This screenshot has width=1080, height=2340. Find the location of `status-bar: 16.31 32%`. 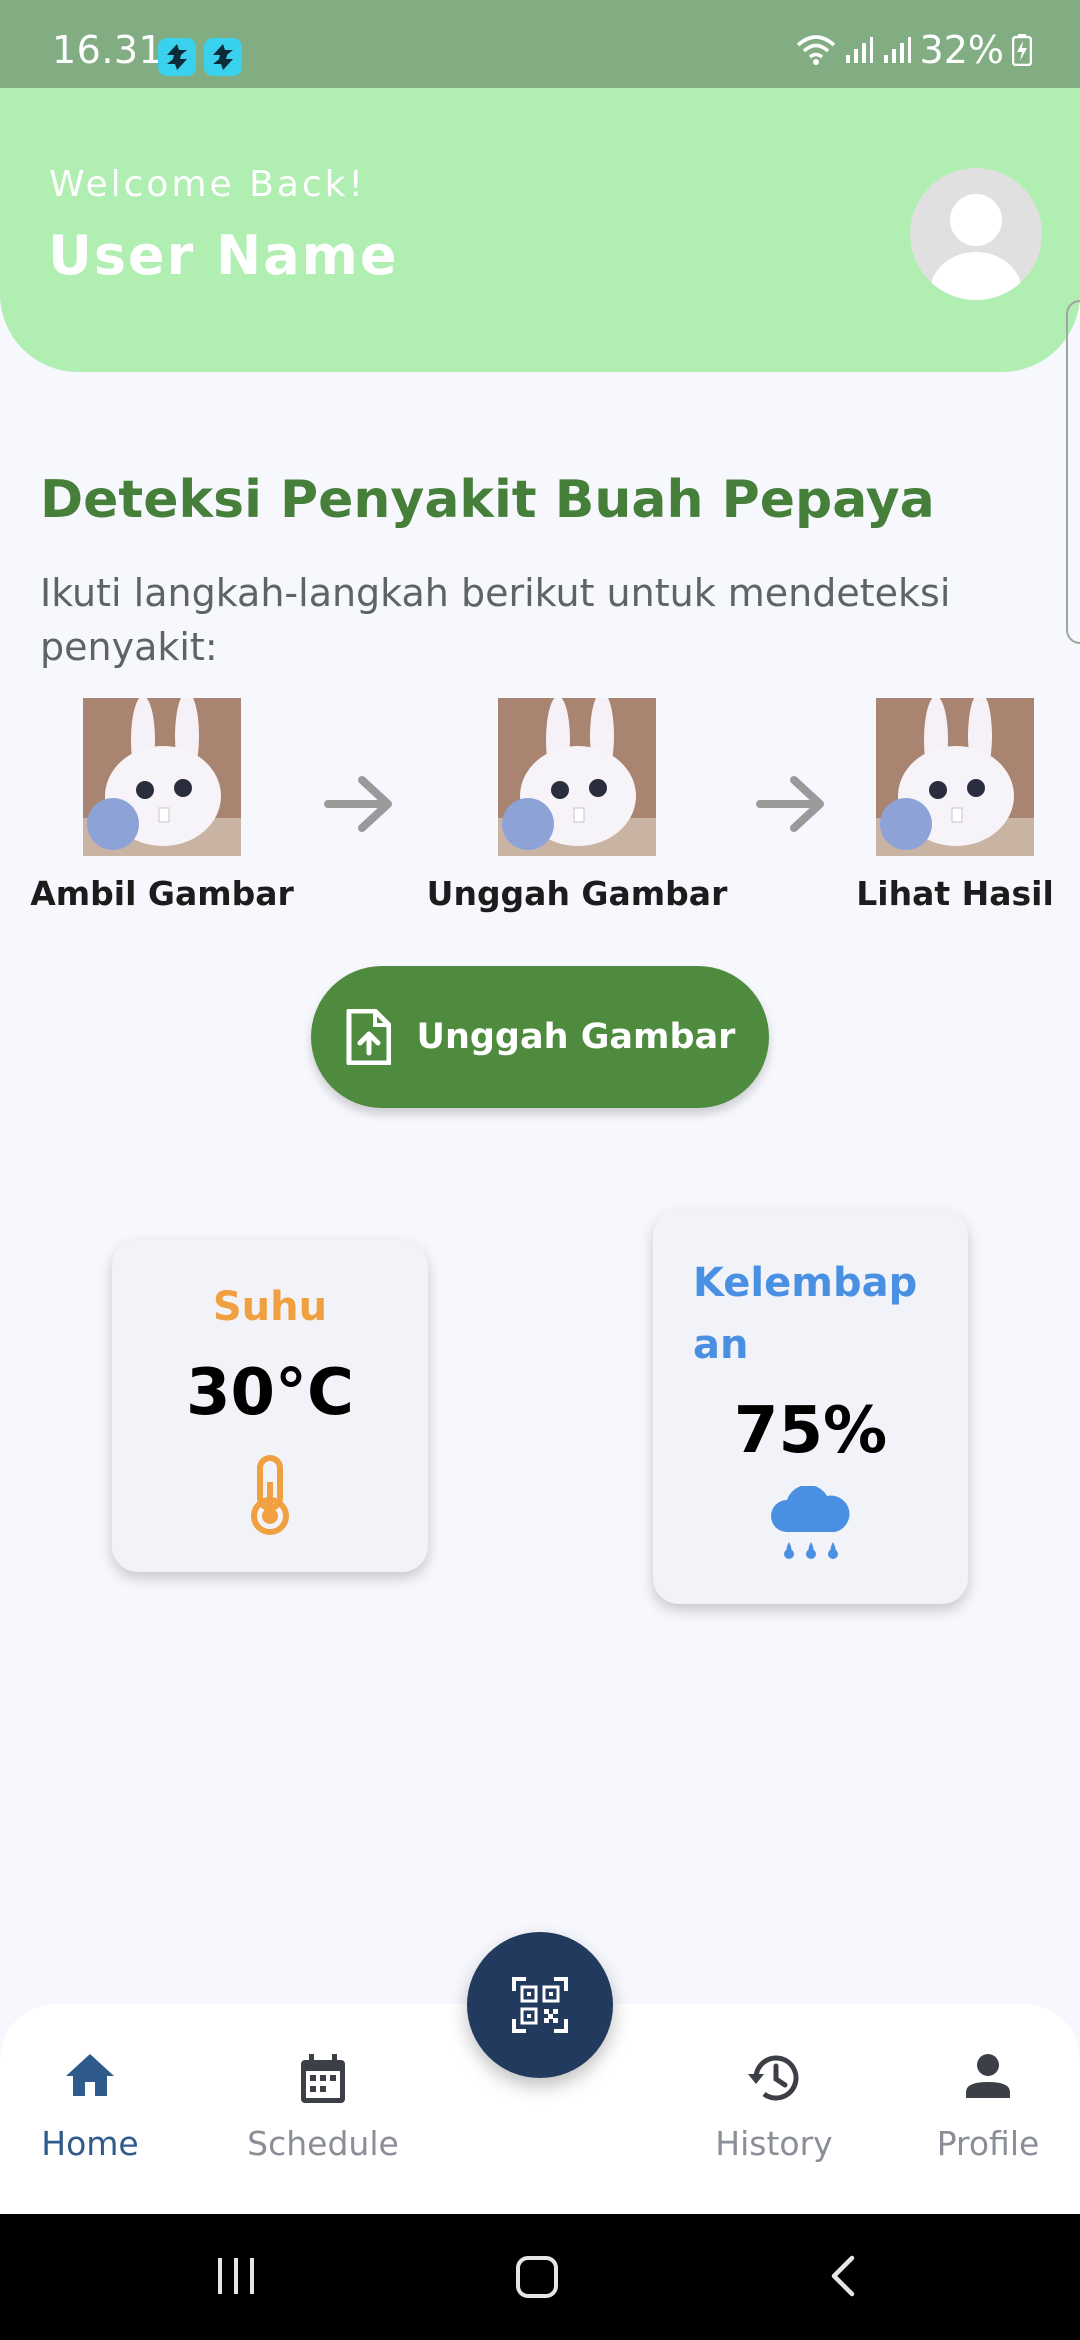

status-bar: 16.31 32% is located at coordinates (540, 44).